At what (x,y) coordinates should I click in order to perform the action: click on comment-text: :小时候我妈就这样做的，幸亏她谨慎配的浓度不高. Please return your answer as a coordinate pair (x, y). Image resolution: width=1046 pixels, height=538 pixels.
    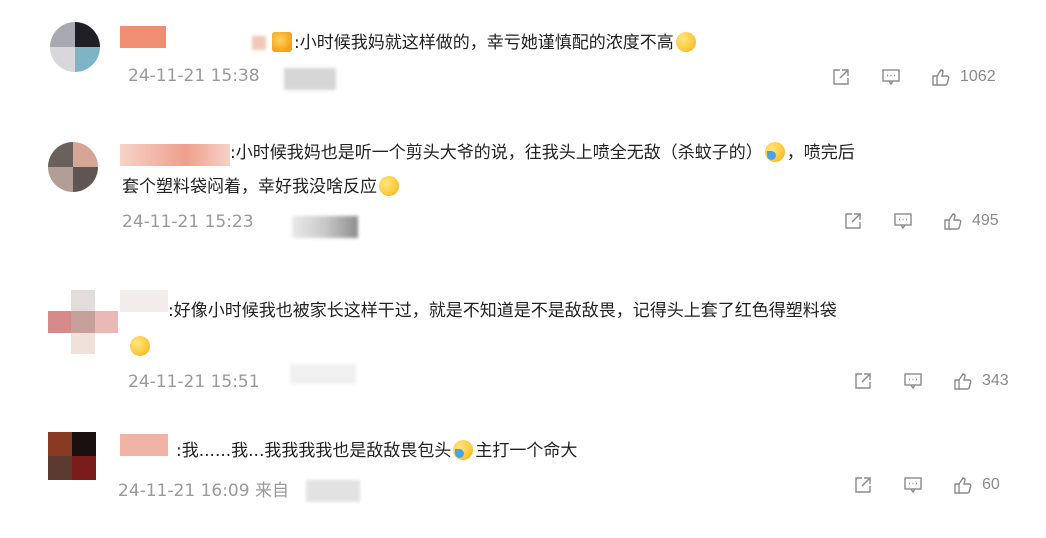
    Looking at the image, I should click on (484, 43).